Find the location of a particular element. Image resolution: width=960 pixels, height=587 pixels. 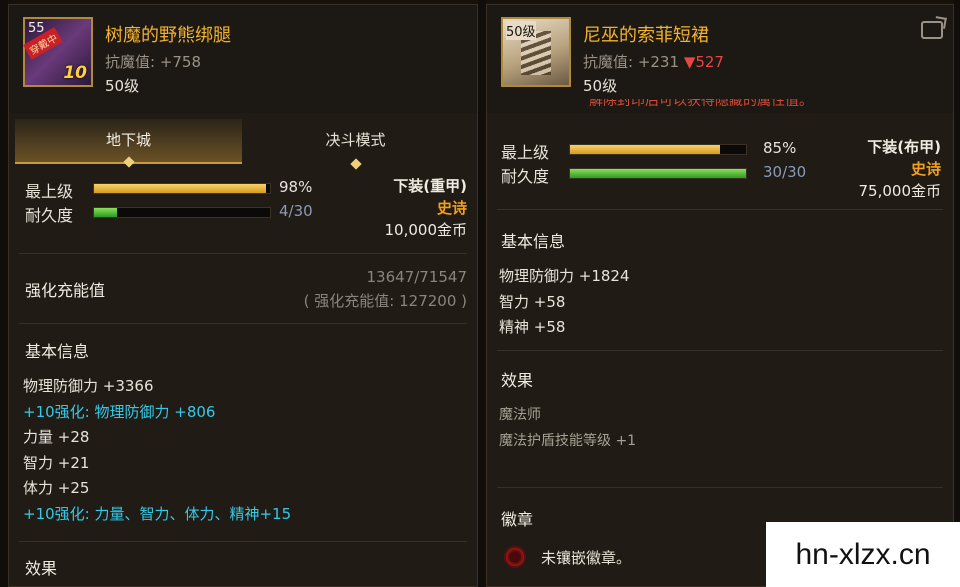

item-type: 下装(重甲) is located at coordinates (430, 186).